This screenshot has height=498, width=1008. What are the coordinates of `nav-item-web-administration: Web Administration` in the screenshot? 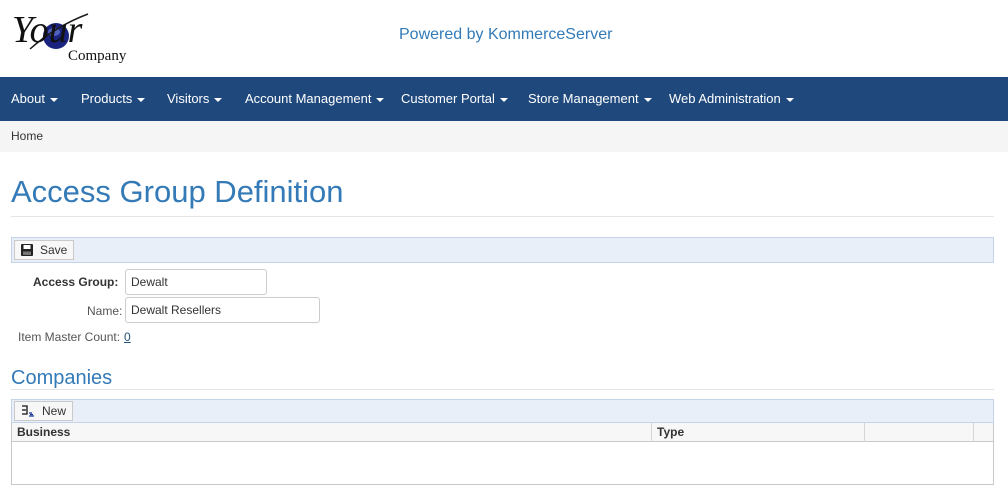 It's located at (731, 99).